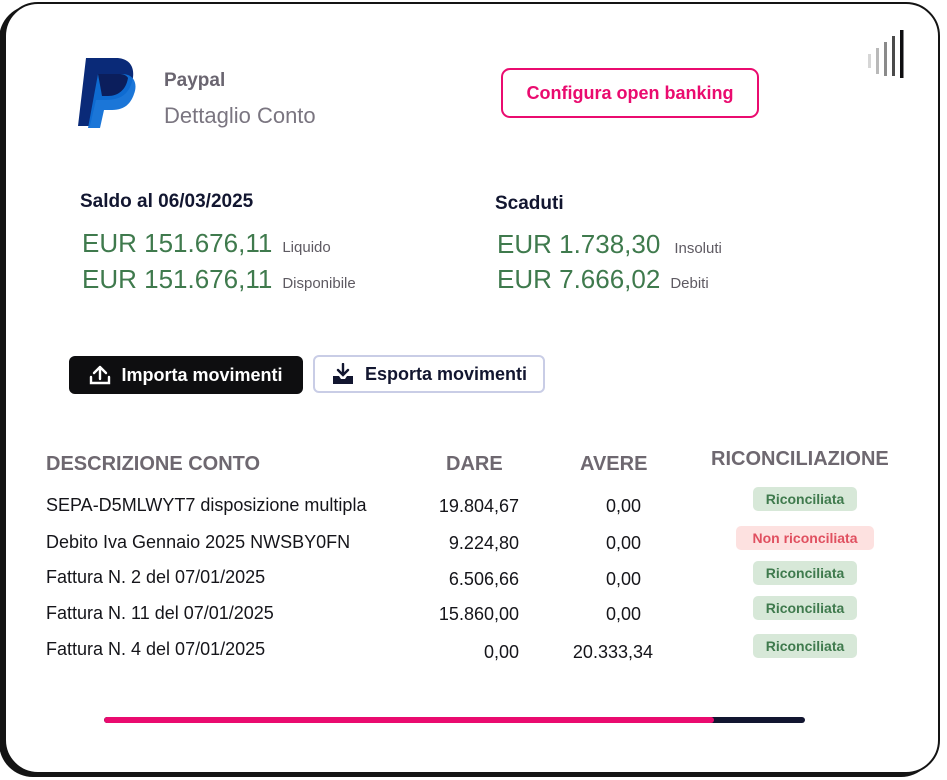 This screenshot has height=780, width=947. What do you see at coordinates (529, 203) in the screenshot?
I see `overdue-title: Scaduti` at bounding box center [529, 203].